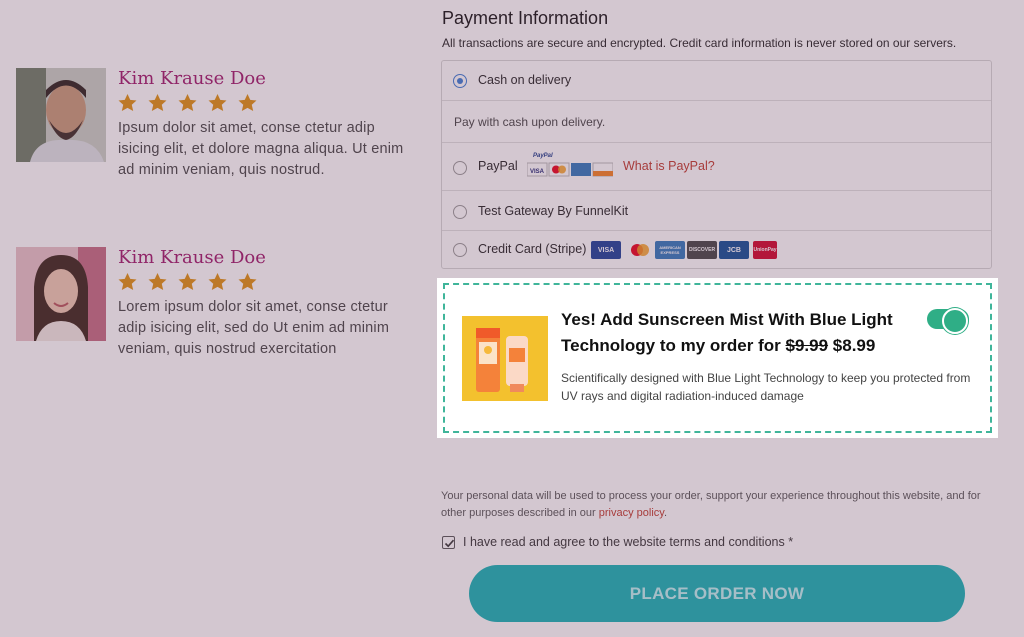 This screenshot has width=1024, height=637. I want to click on test-gateway-label: Test Gateway By FunnelKit, so click(553, 211).